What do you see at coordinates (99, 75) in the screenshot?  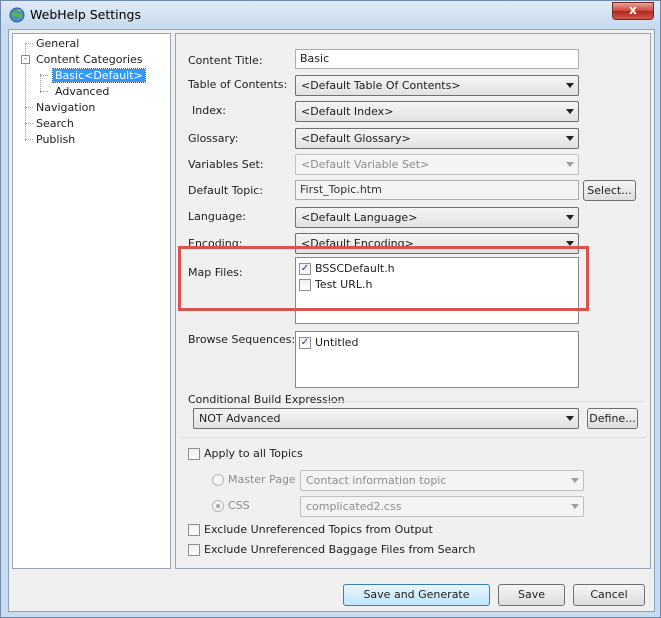 I see `tree-item-basic-default: Basic<Default>` at bounding box center [99, 75].